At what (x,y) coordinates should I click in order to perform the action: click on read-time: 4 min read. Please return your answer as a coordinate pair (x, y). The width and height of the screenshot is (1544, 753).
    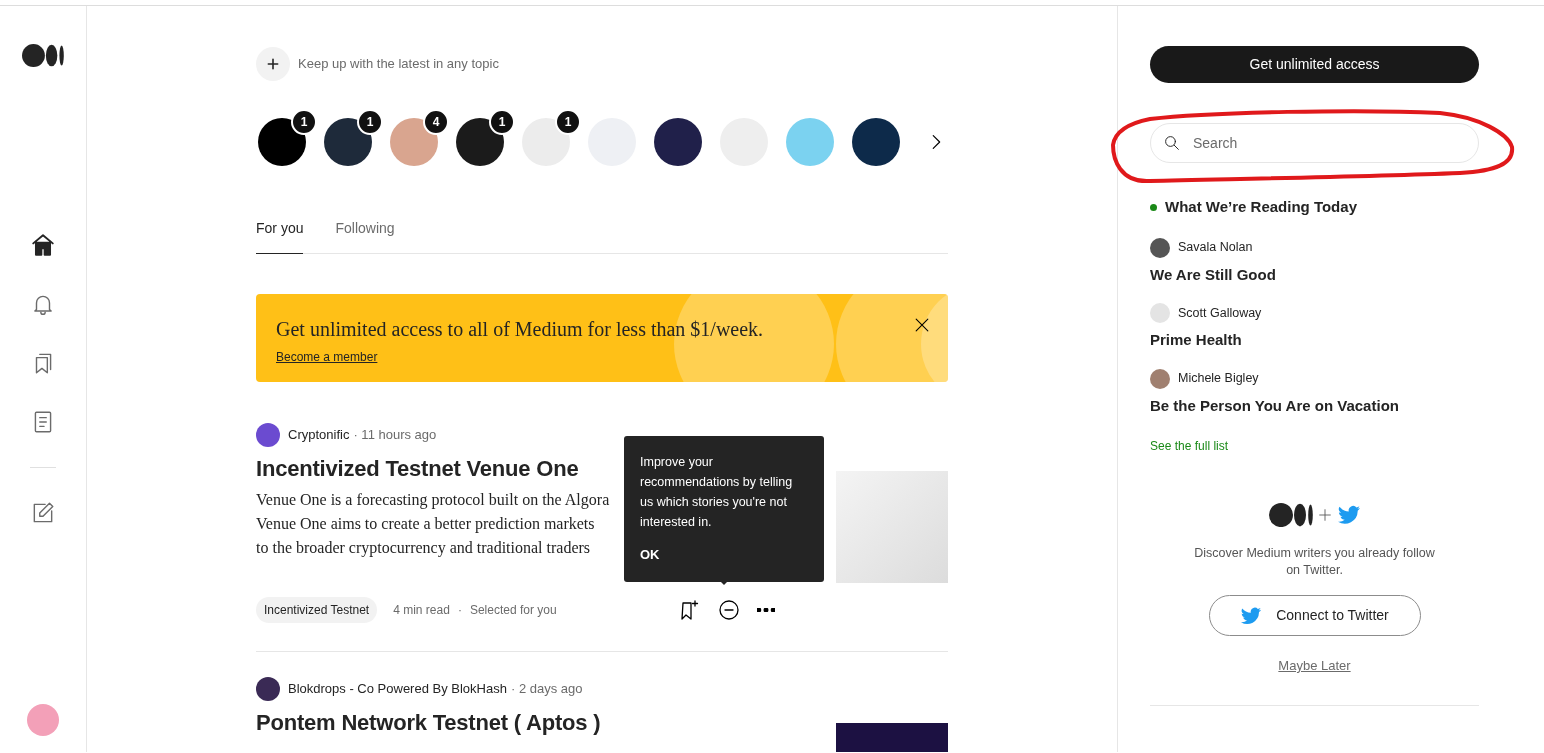
    Looking at the image, I should click on (421, 610).